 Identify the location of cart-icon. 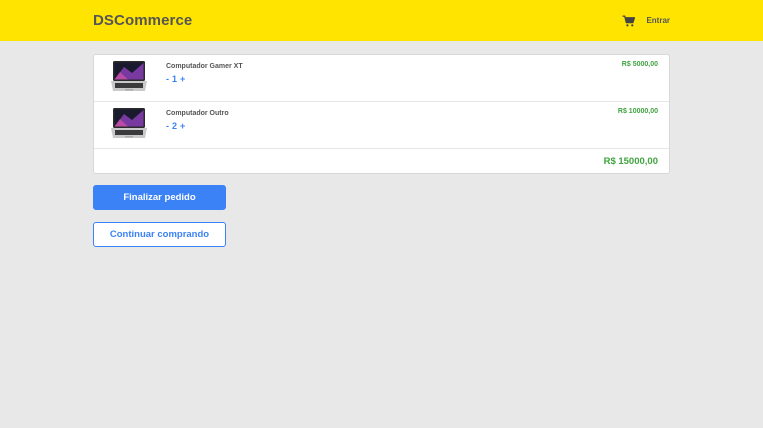
(629, 20).